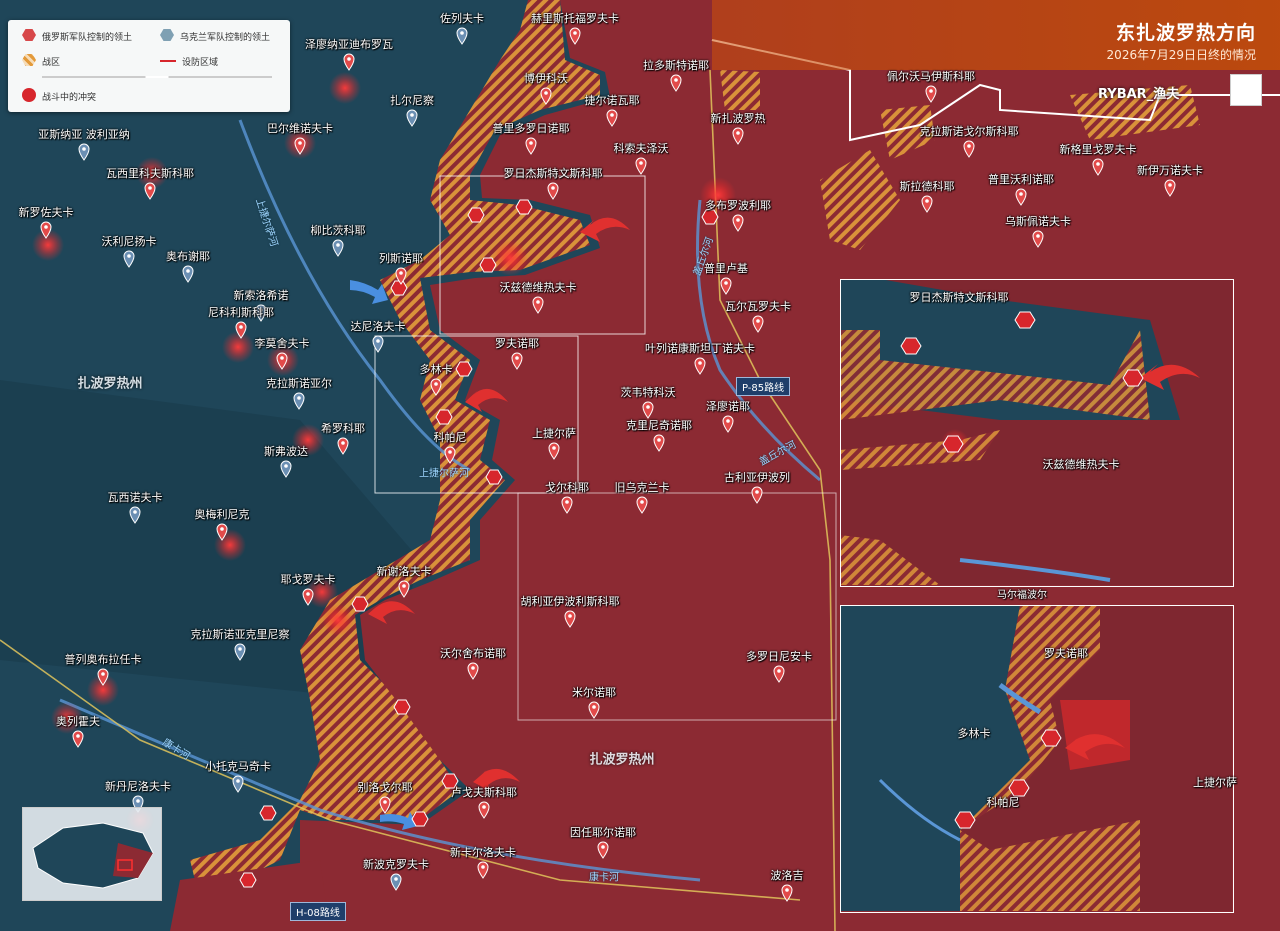 The width and height of the screenshot is (1280, 931). What do you see at coordinates (570, 601) in the screenshot?
I see `place-label: 胡利亚伊波利斯科耶` at bounding box center [570, 601].